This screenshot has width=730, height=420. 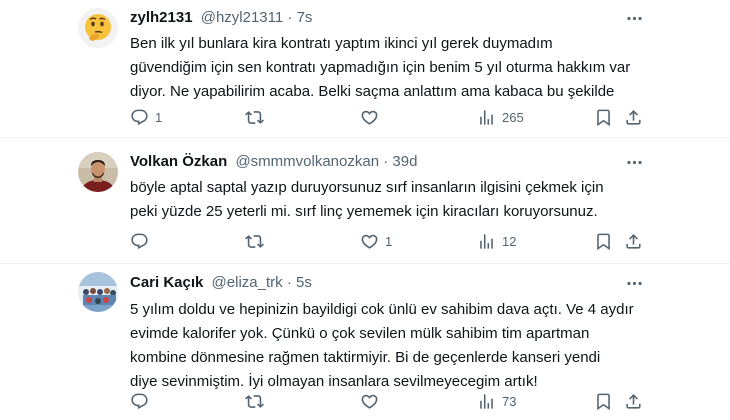 I want to click on reply-button: 1, so click(x=146, y=117).